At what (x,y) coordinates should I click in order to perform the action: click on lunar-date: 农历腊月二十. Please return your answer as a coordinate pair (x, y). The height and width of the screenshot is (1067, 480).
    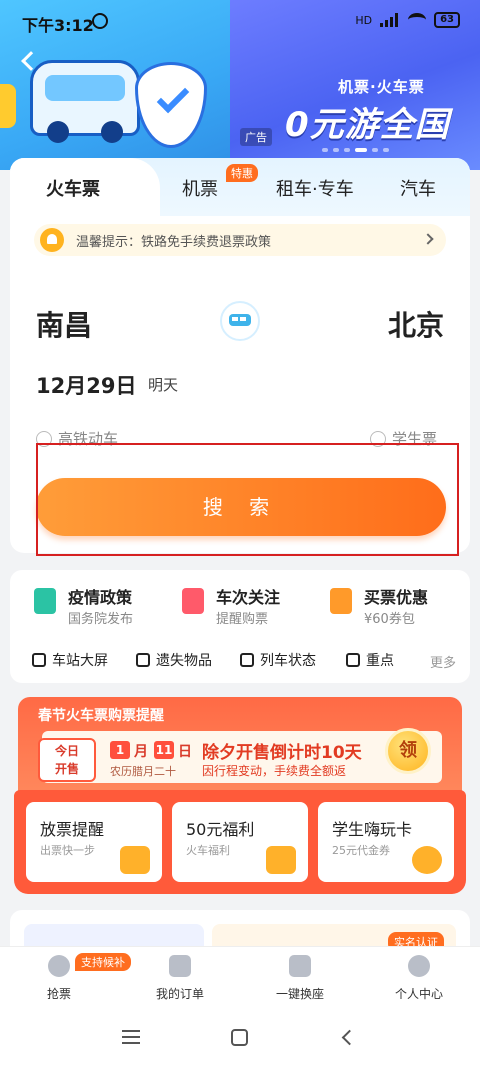
    Looking at the image, I should click on (143, 771).